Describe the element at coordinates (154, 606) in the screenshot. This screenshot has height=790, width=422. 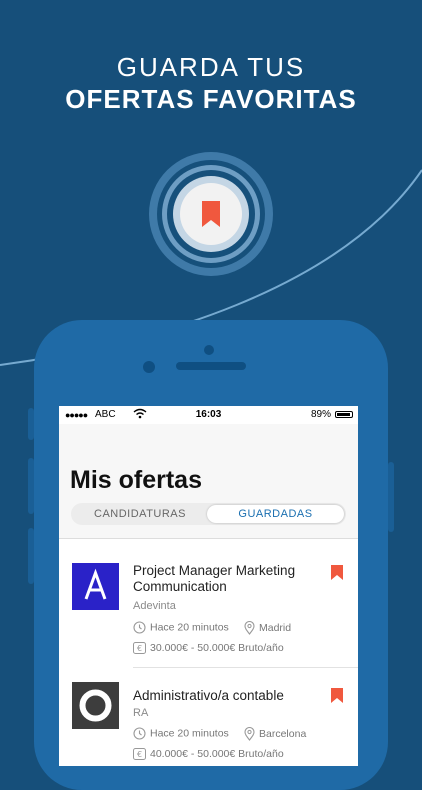
I see `job-company: Adevinta` at that location.